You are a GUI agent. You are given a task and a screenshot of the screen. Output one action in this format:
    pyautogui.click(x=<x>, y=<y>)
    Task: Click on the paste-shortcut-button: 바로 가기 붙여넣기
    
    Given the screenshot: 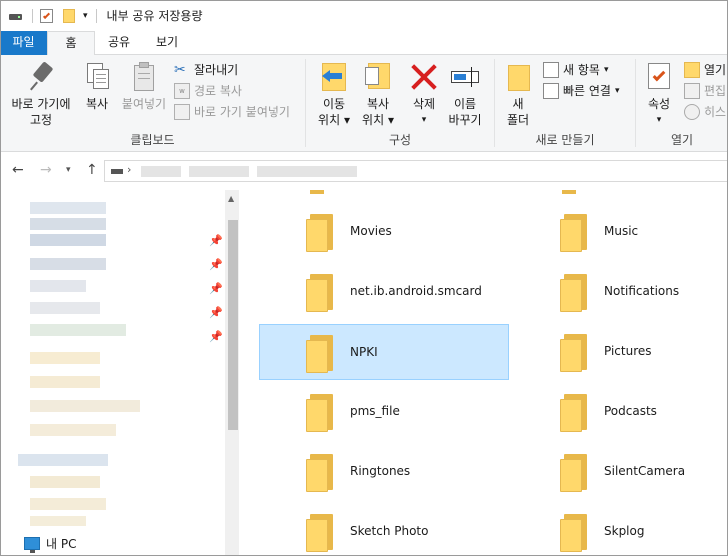 What is the action you would take?
    pyautogui.click(x=232, y=112)
    